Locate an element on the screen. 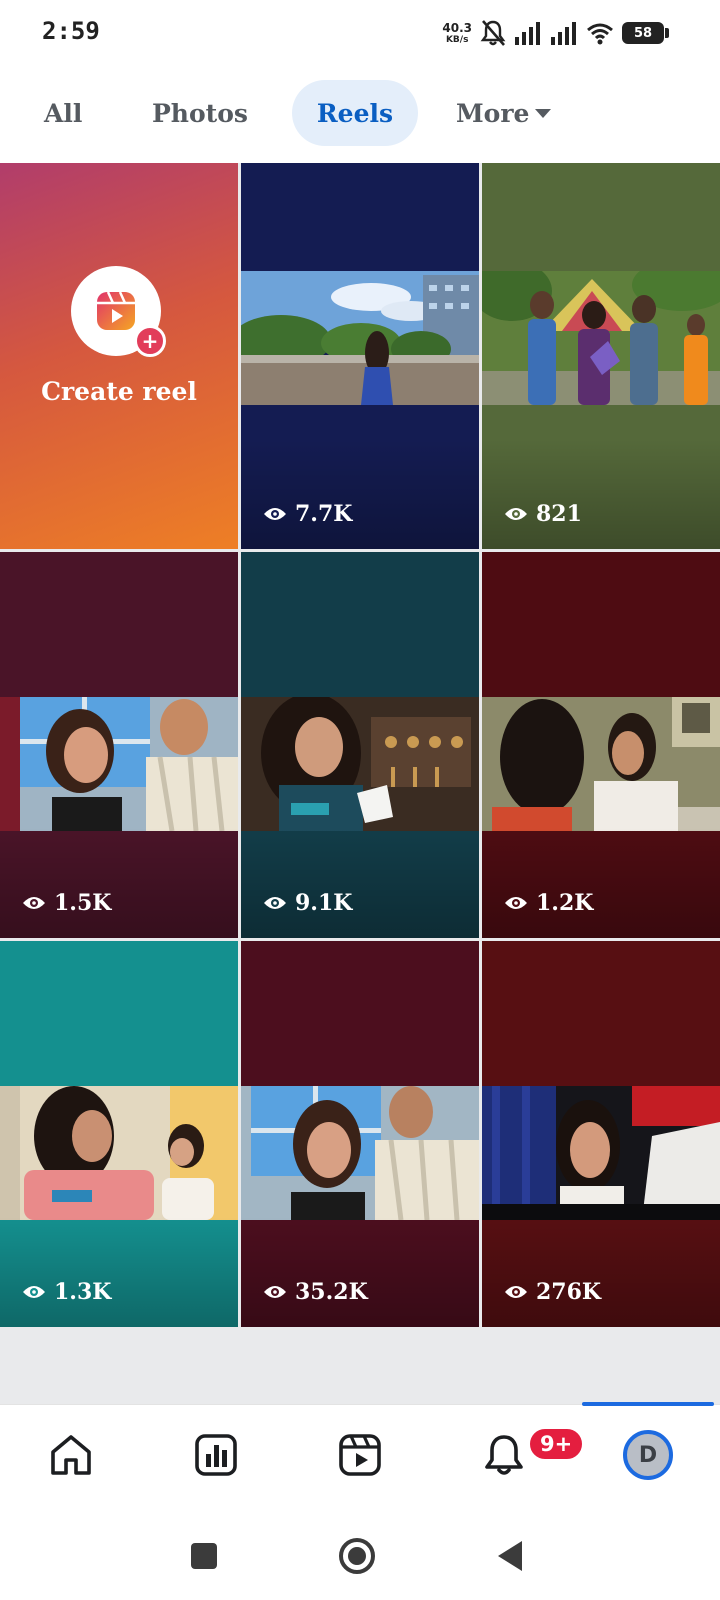 This screenshot has width=720, height=1600. bell-icon is located at coordinates (504, 1455).